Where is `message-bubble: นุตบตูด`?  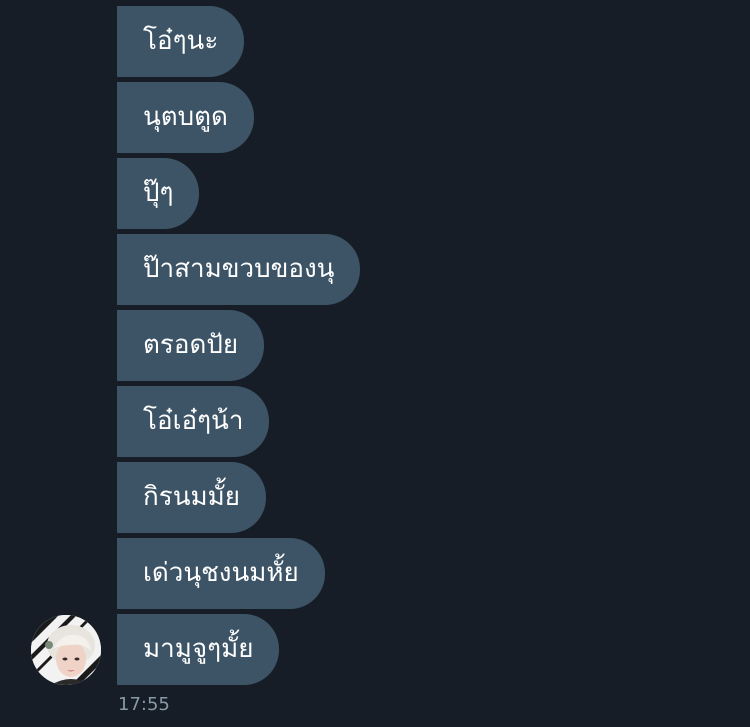
message-bubble: นุตบตูด is located at coordinates (185, 117).